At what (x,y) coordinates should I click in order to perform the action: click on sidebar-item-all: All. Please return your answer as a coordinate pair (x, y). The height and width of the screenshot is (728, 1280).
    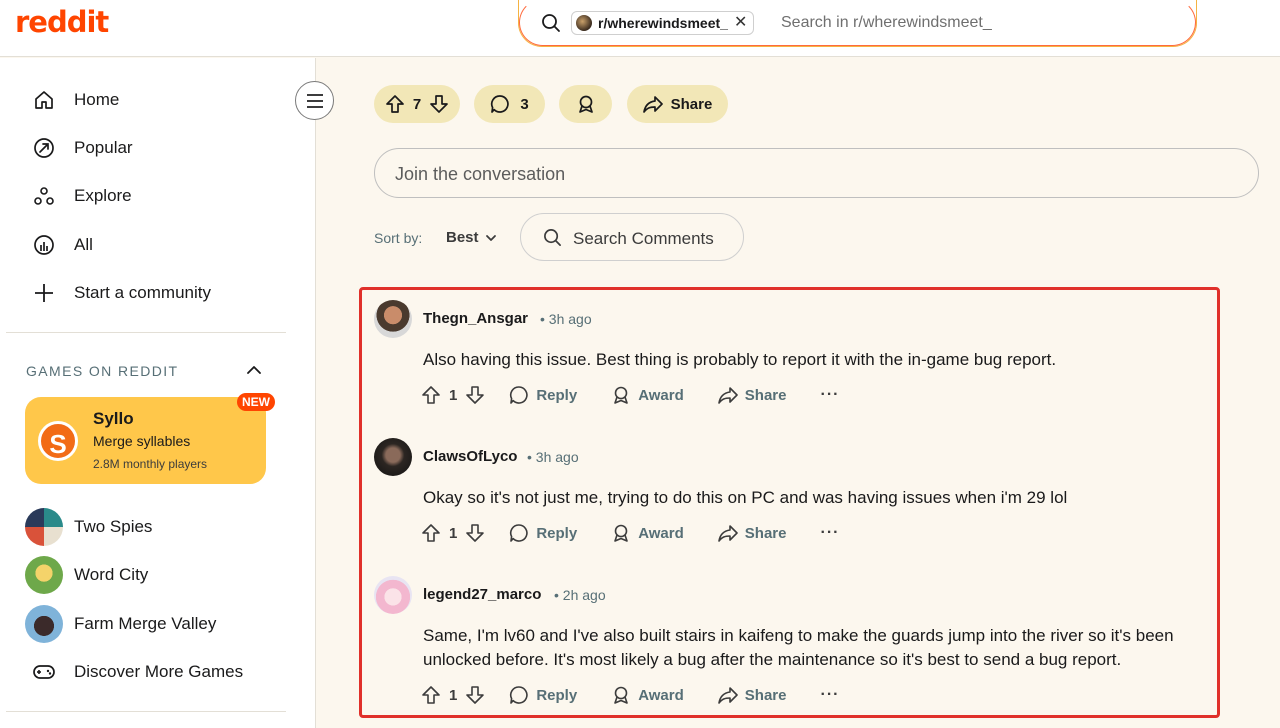
    Looking at the image, I should click on (62, 245).